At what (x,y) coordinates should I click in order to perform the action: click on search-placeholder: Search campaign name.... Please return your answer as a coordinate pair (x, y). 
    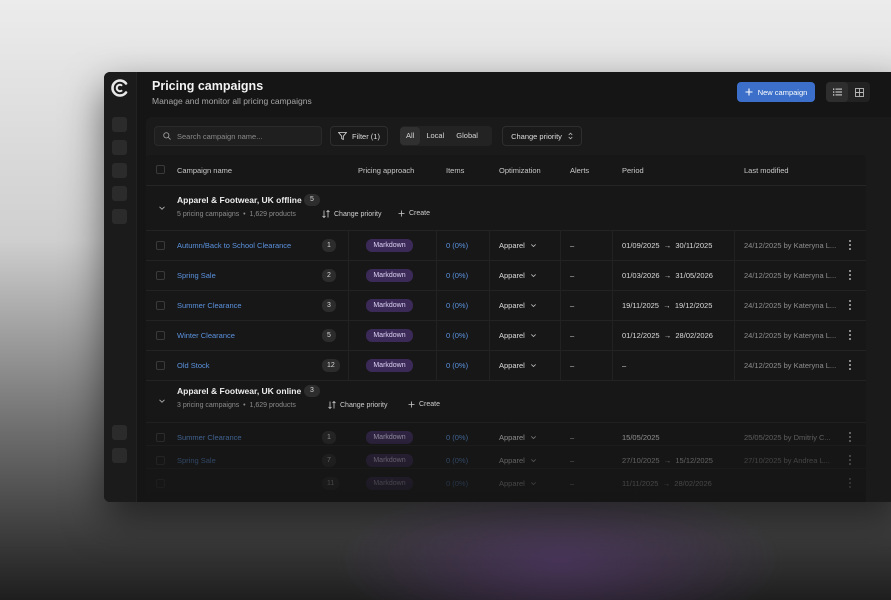
    Looking at the image, I should click on (220, 136).